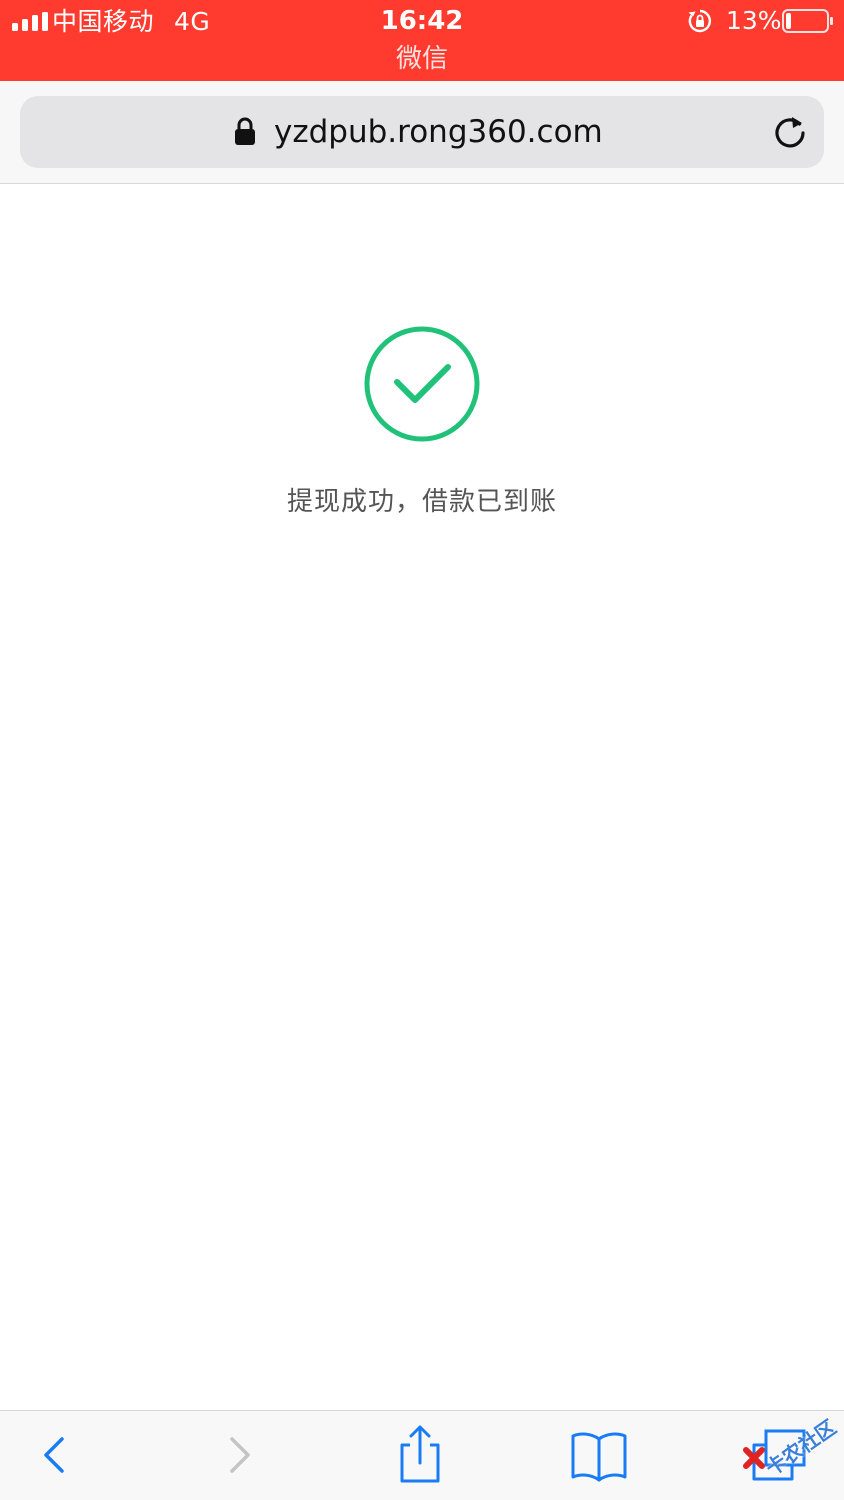 The height and width of the screenshot is (1500, 844). I want to click on padlock-icon, so click(245, 131).